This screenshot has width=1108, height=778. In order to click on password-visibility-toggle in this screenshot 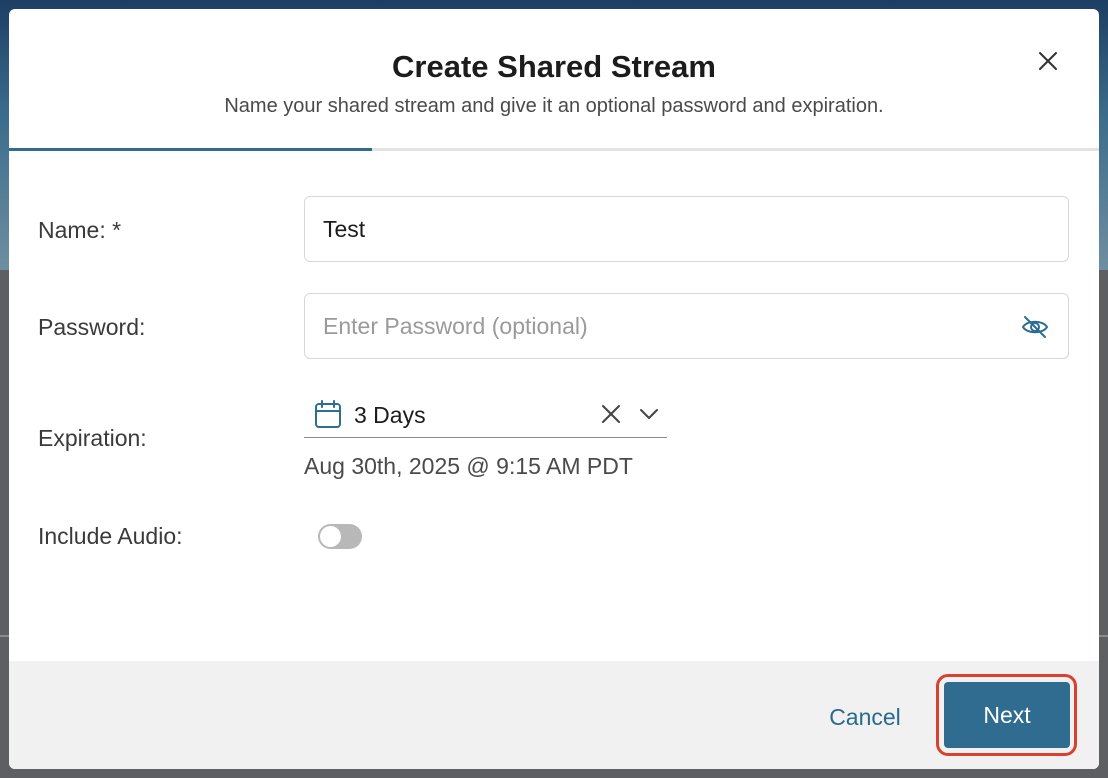, I will do `click(1035, 327)`.